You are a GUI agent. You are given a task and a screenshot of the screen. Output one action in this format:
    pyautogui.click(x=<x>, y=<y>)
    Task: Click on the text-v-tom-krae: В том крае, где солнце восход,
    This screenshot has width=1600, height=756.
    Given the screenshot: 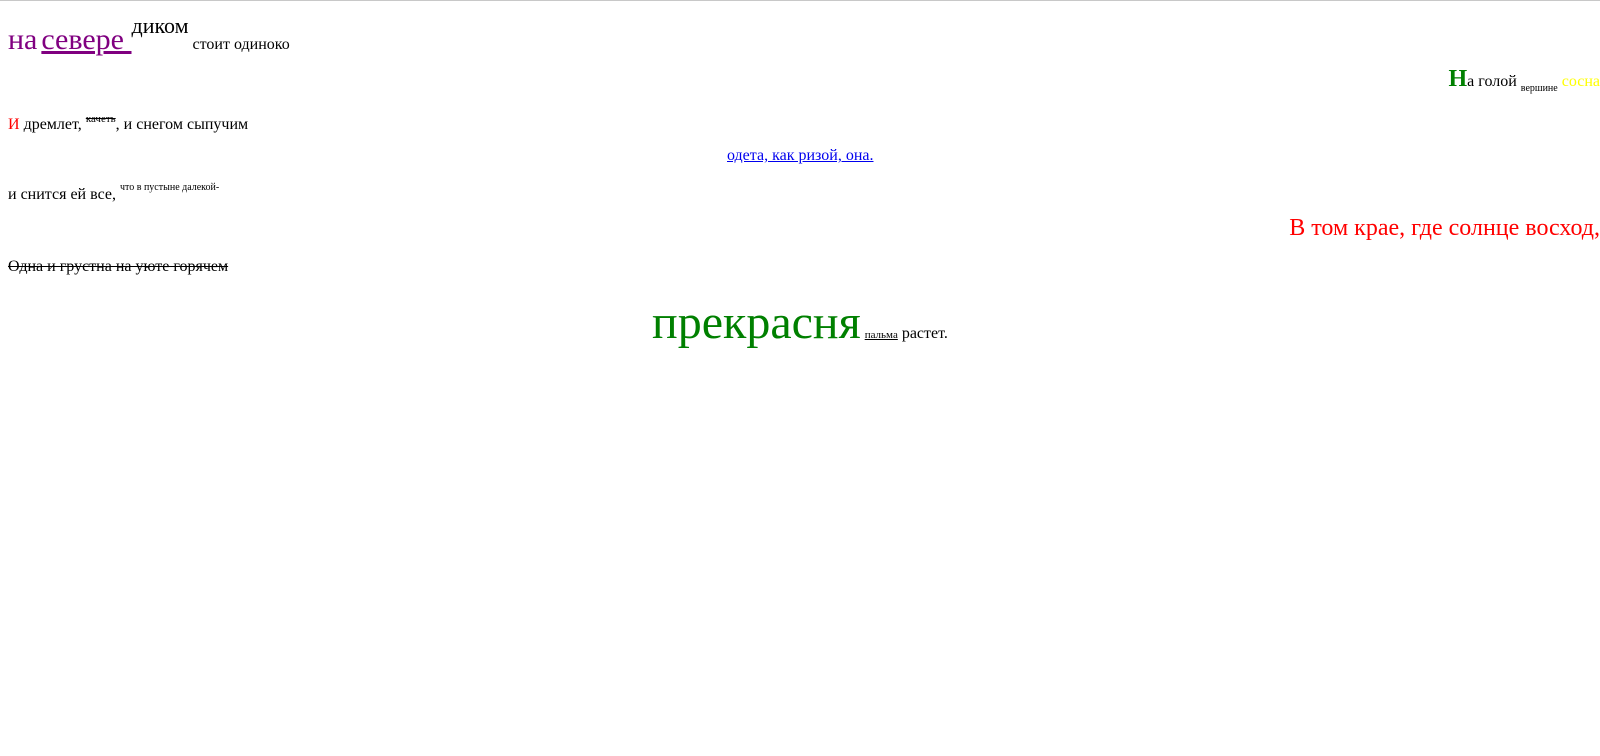 What is the action you would take?
    pyautogui.click(x=1444, y=228)
    